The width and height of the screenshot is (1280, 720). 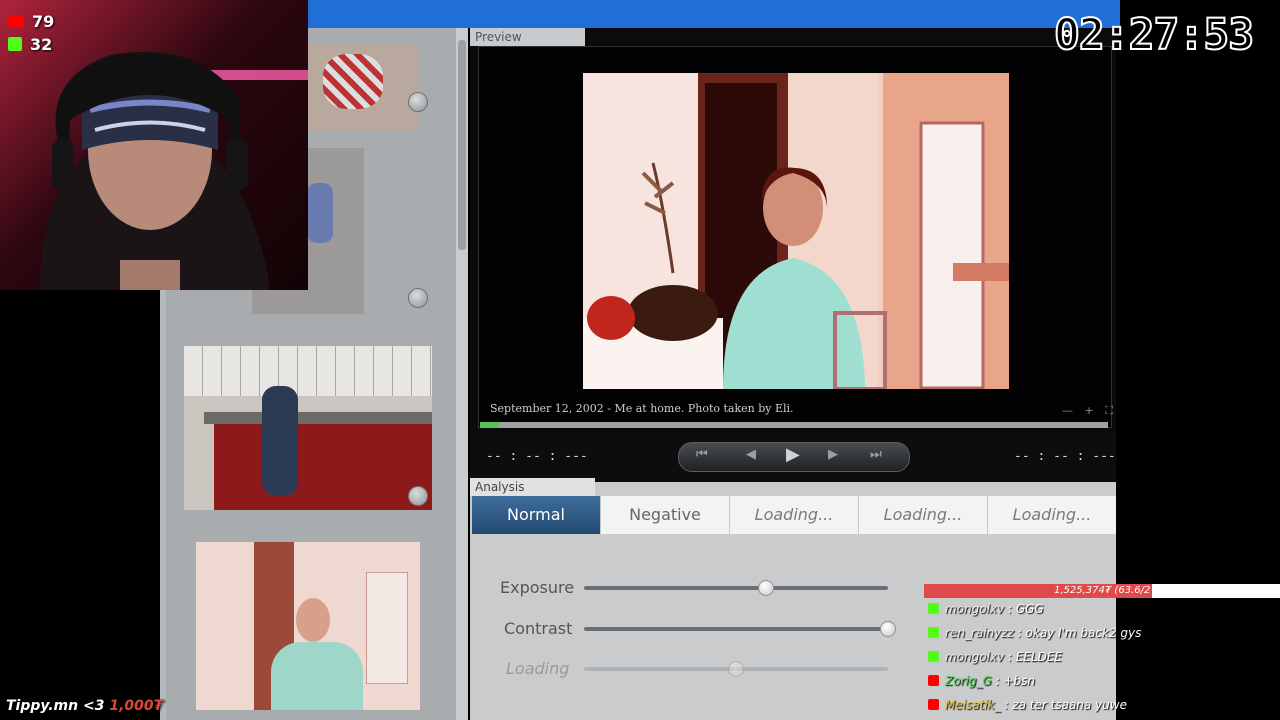 I want to click on chat-message: mongolxv : GGG, so click(x=986, y=609).